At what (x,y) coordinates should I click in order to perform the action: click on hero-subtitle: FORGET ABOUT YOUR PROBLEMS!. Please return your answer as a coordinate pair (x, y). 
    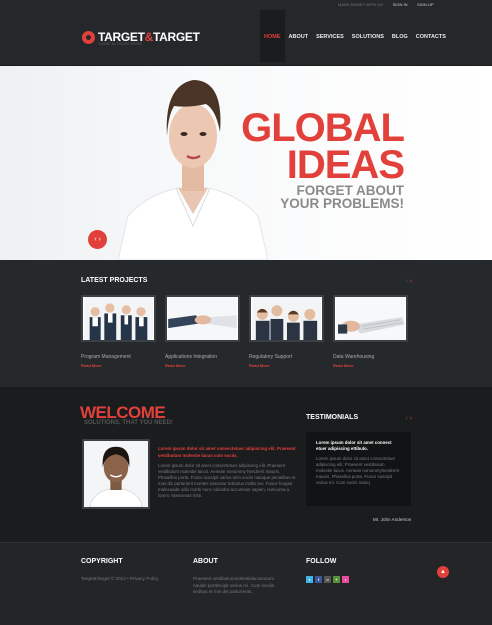
    Looking at the image, I should click on (342, 197).